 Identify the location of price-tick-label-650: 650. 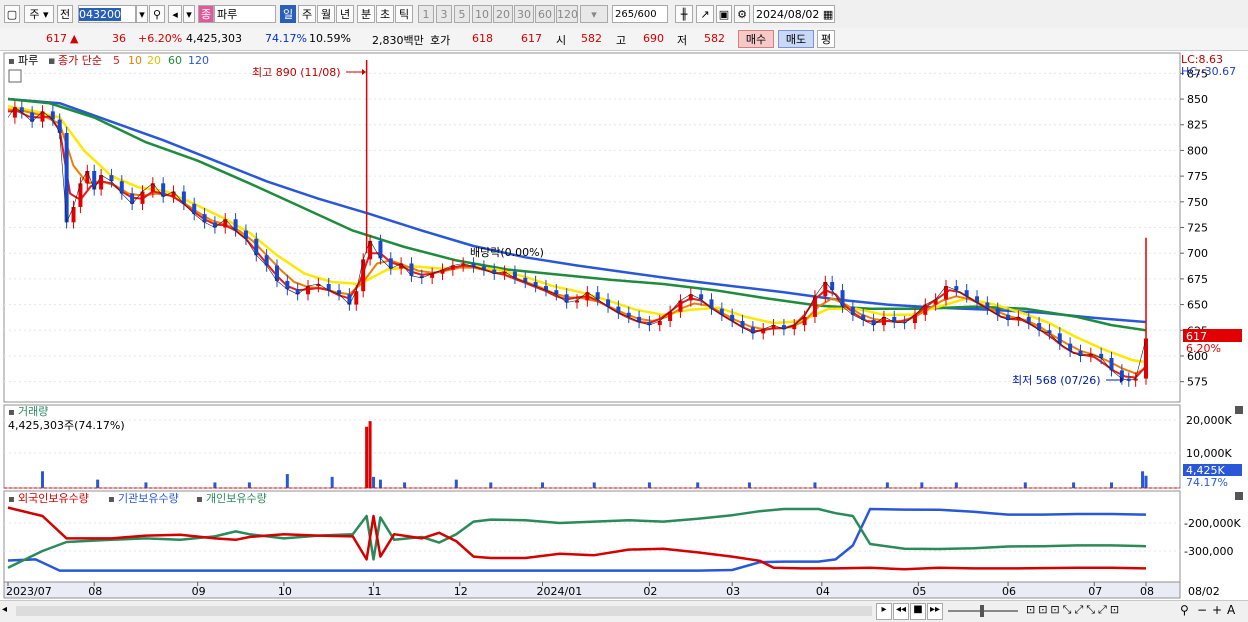
(1197, 305).